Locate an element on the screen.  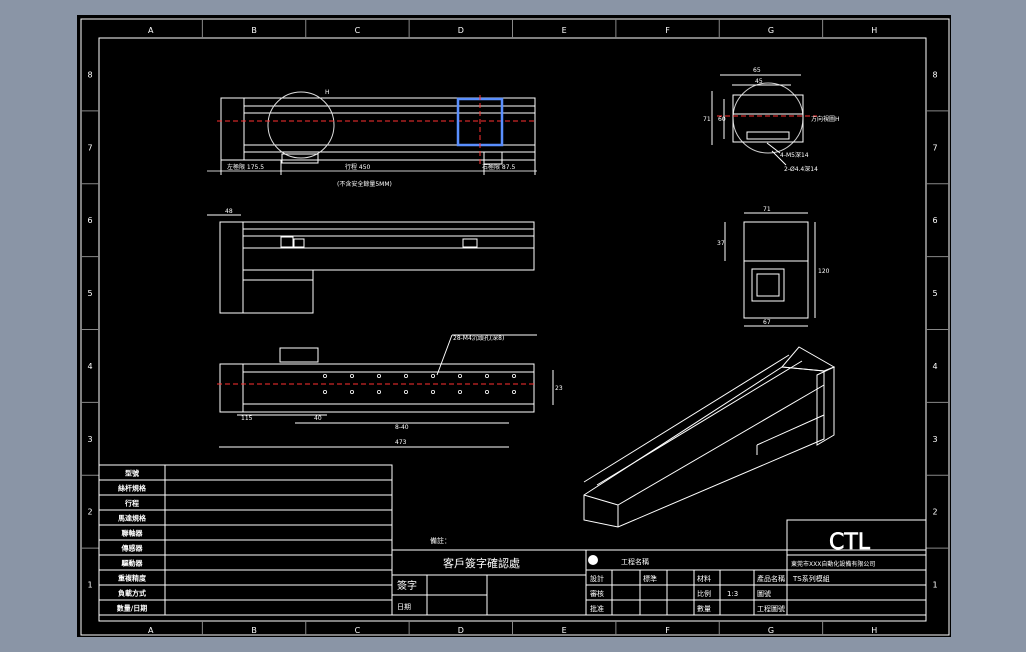
view-side-end is located at coordinates (770, 269).